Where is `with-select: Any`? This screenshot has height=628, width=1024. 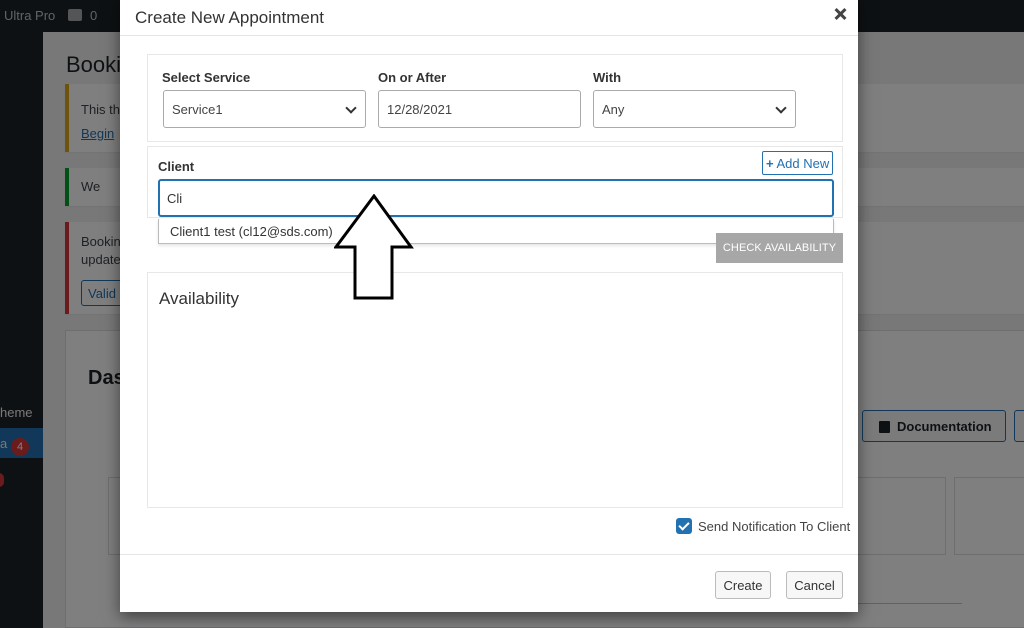
with-select: Any is located at coordinates (694, 109).